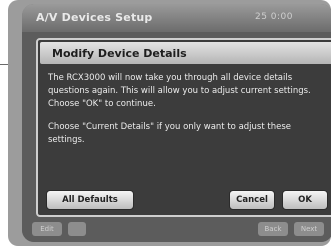 This screenshot has height=246, width=331. Describe the element at coordinates (305, 200) in the screenshot. I see `ok-button: OK` at that location.